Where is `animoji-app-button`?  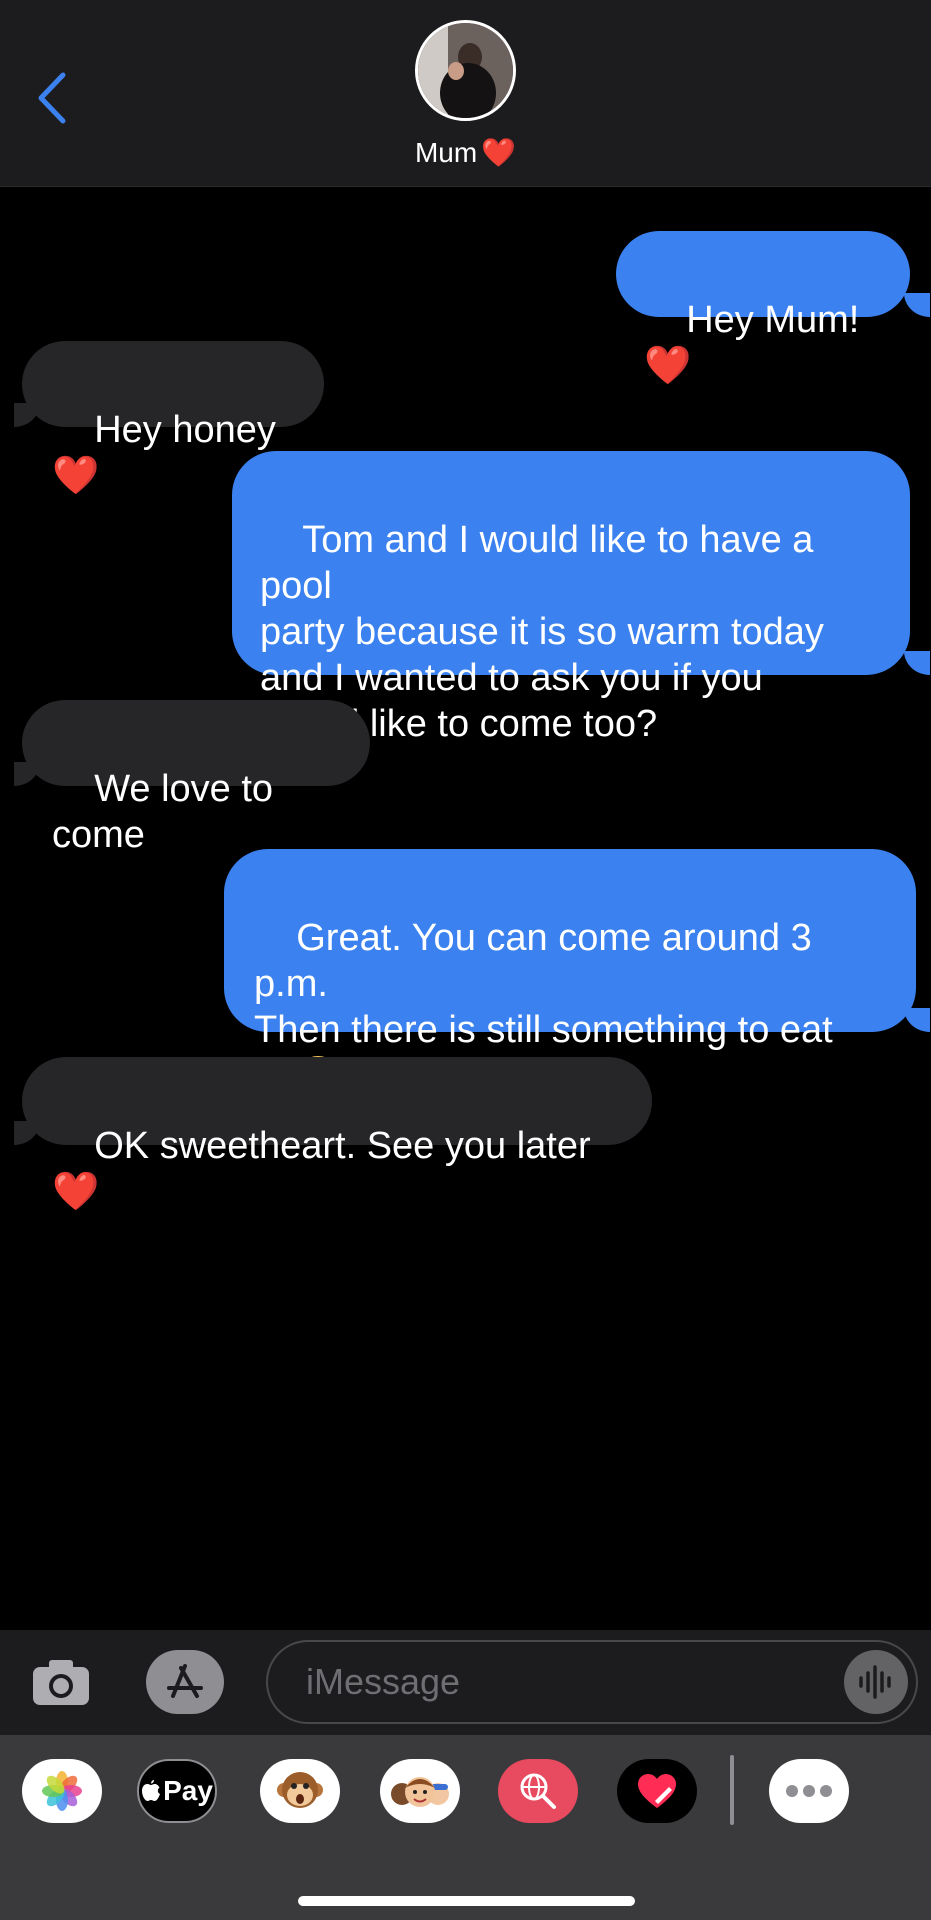
animoji-app-button is located at coordinates (300, 1791).